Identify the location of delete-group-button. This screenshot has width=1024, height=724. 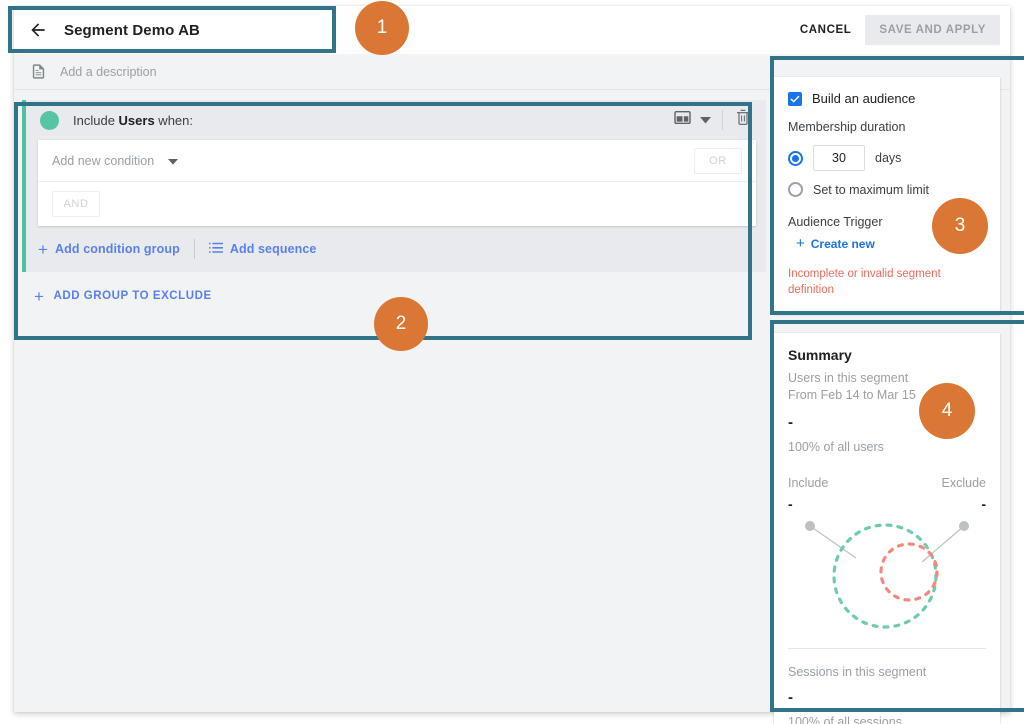
(743, 120).